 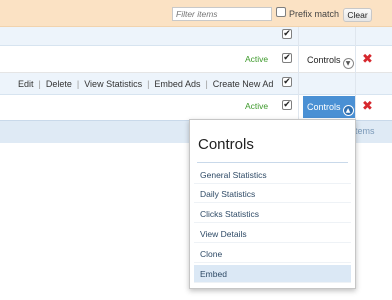 I want to click on chevron-down-icon: ▼, so click(x=348, y=63).